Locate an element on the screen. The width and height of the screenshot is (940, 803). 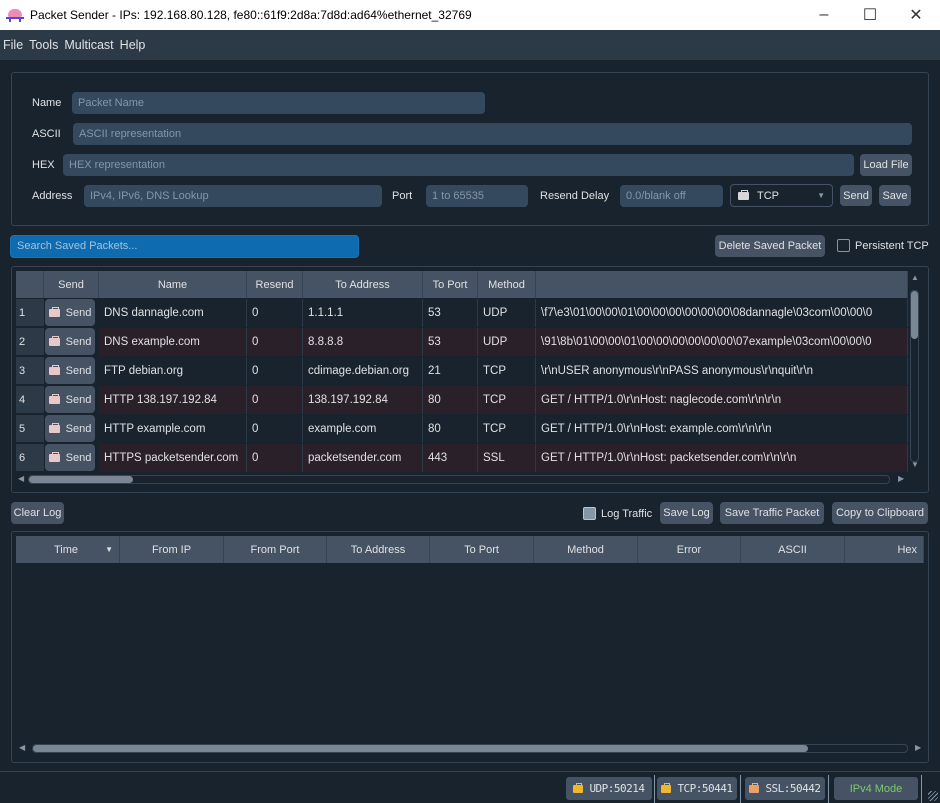
maximize-button: ☐ is located at coordinates (870, 15).